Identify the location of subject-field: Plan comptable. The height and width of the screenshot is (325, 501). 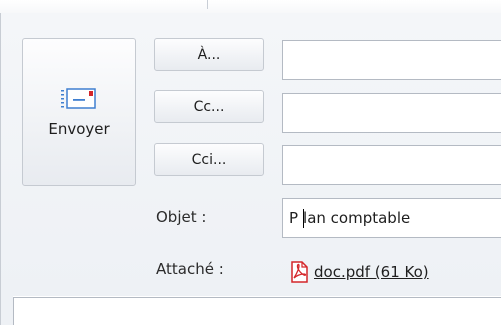
(391, 218).